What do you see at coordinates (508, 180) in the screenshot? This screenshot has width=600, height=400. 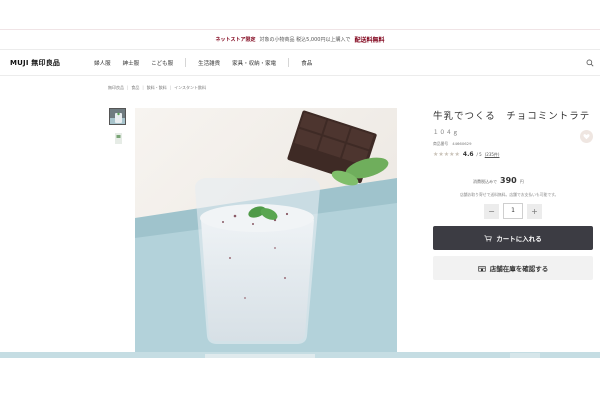 I see `price-value: 390` at bounding box center [508, 180].